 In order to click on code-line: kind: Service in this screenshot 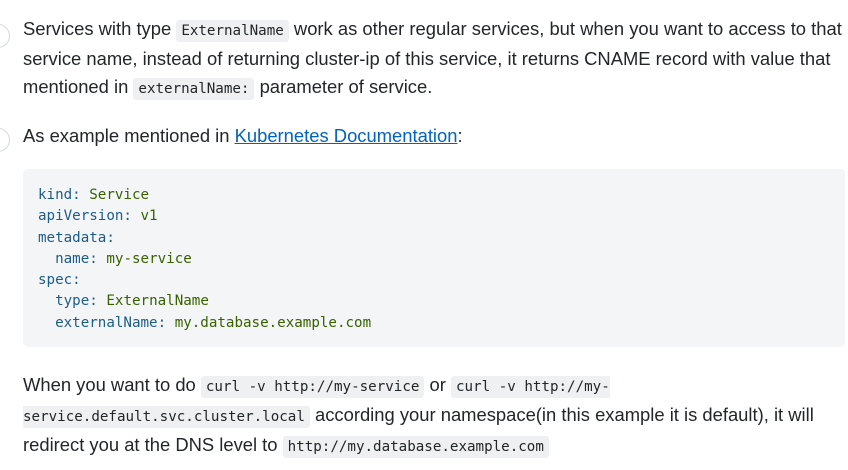, I will do `click(94, 195)`.